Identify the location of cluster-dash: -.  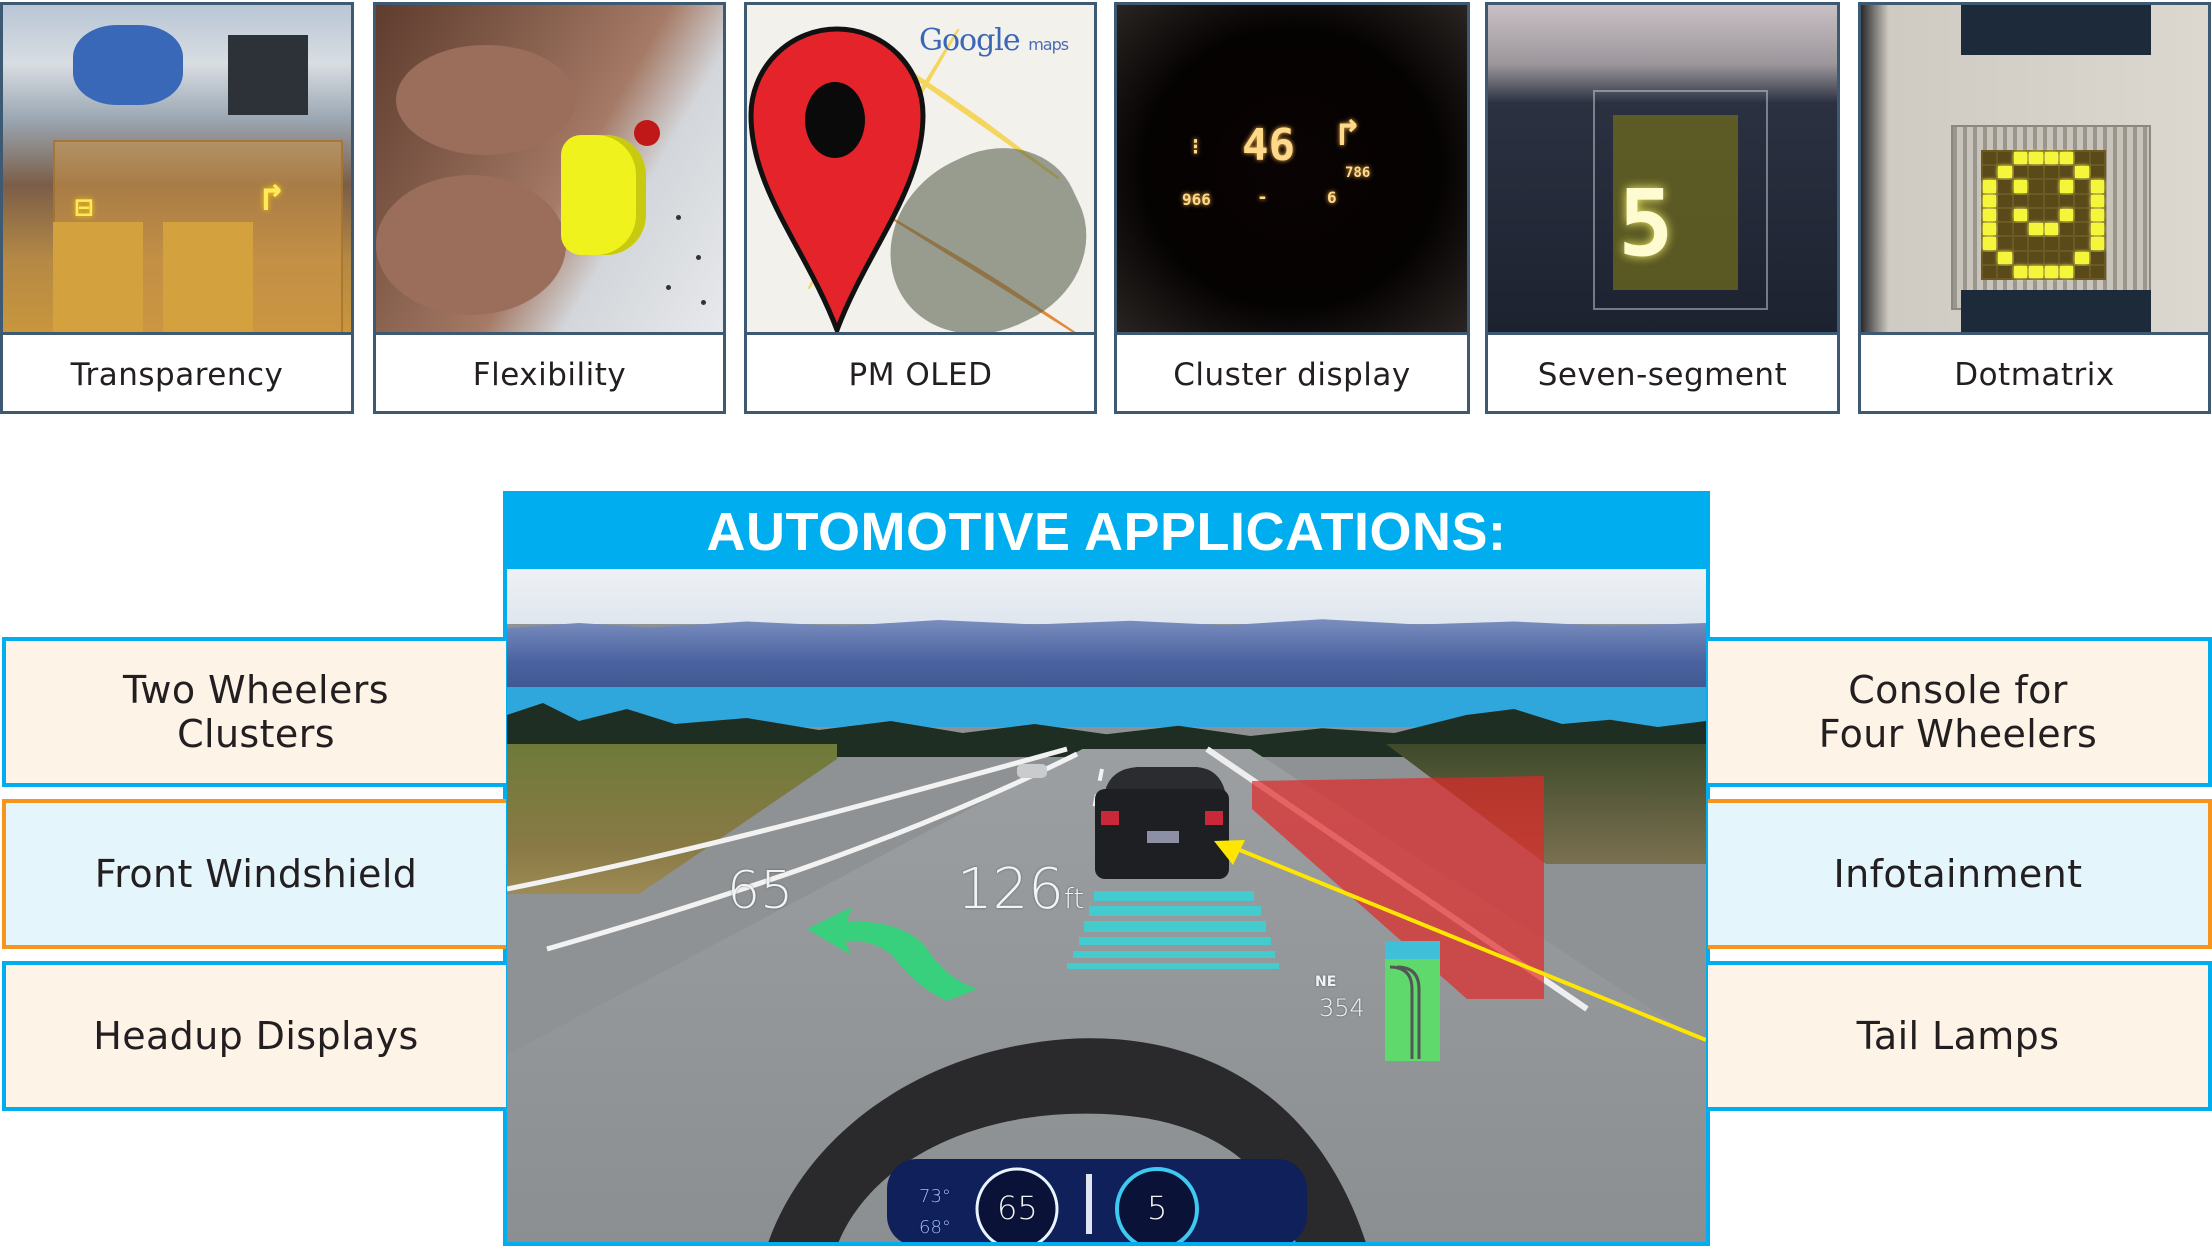
(1262, 197).